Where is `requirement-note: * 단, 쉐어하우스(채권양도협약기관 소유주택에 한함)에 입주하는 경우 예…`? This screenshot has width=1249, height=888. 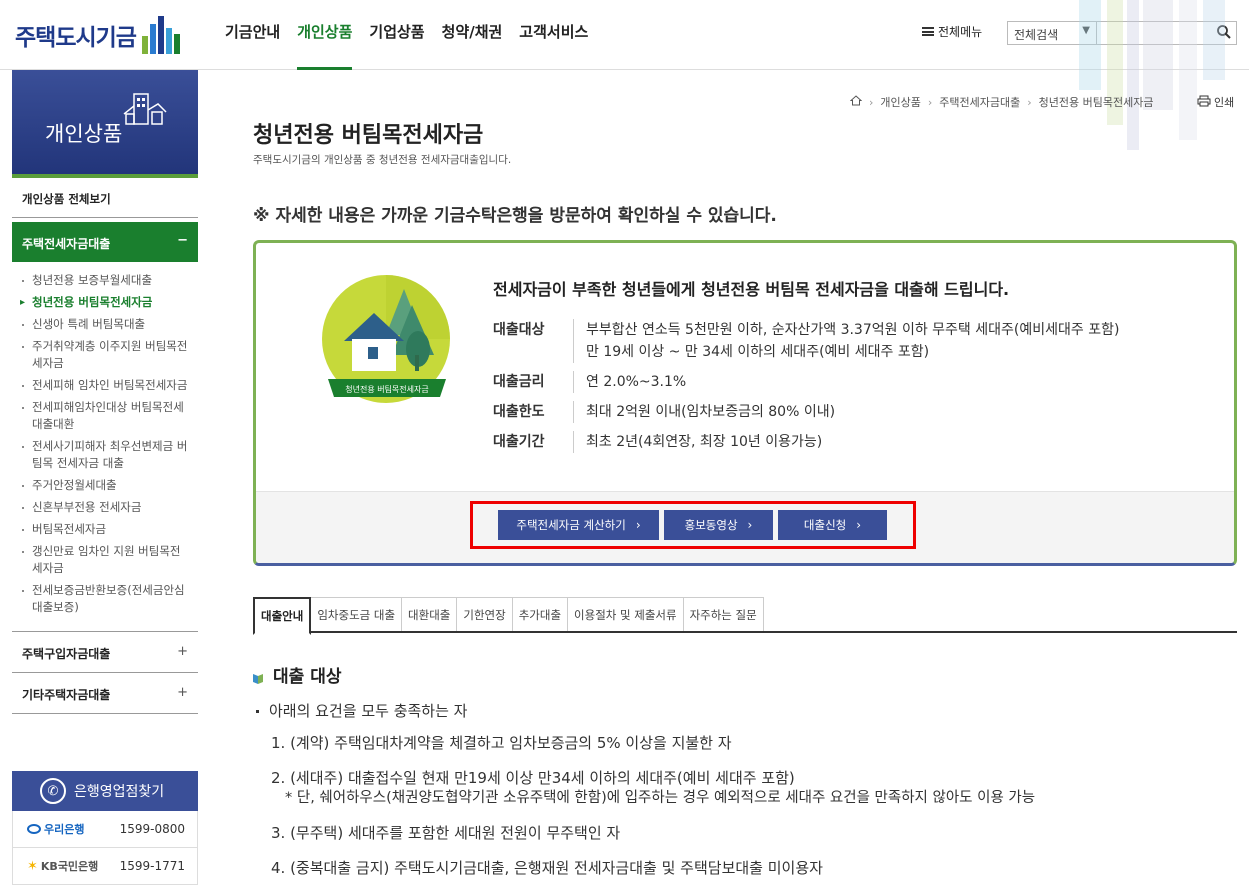 requirement-note: * 단, 쉐어하우스(채권양도협약기관 소유주택에 한함)에 입주하는 경우 예… is located at coordinates (660, 798).